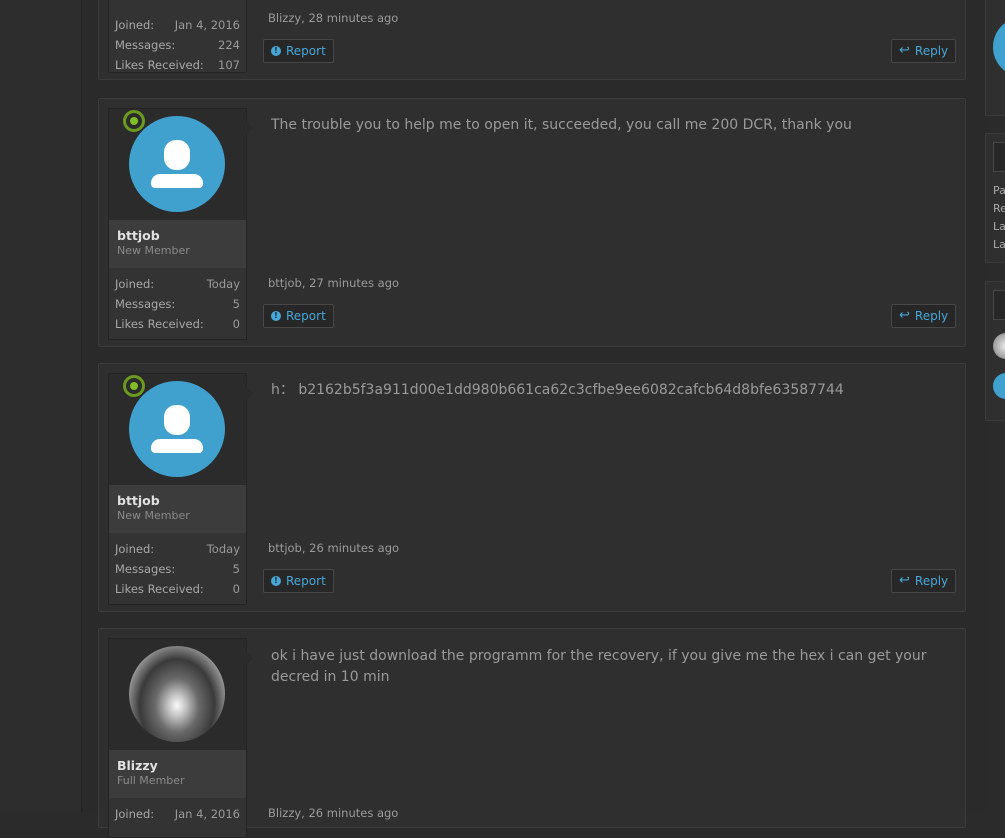 The height and width of the screenshot is (838, 1005). Describe the element at coordinates (995, 198) in the screenshot. I see `sidebar-panel: Pa Re La La` at that location.